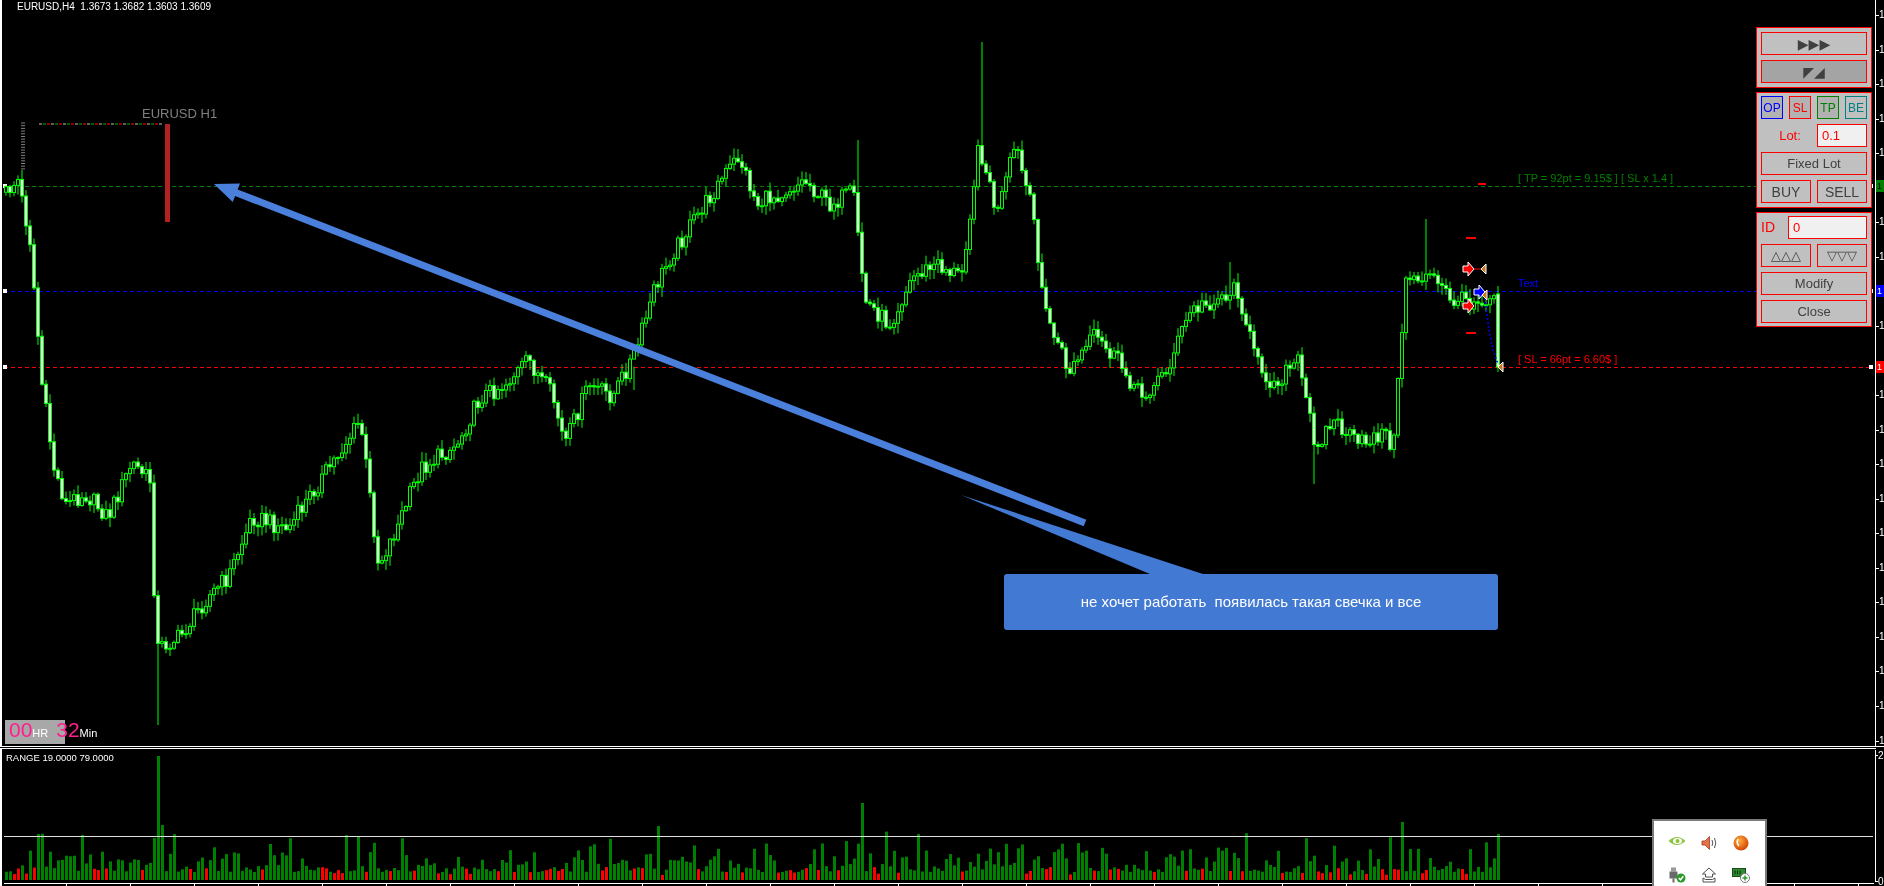 The height and width of the screenshot is (886, 1884). I want to click on id-input: 0, so click(1827, 227).